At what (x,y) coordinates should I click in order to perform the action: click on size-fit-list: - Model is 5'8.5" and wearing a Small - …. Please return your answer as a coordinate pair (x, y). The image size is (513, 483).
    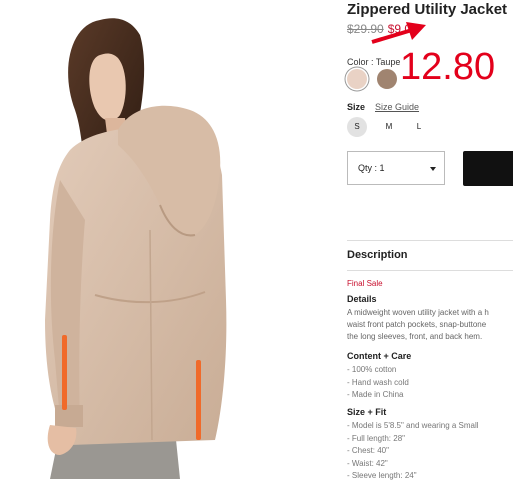
    Looking at the image, I should click on (413, 451).